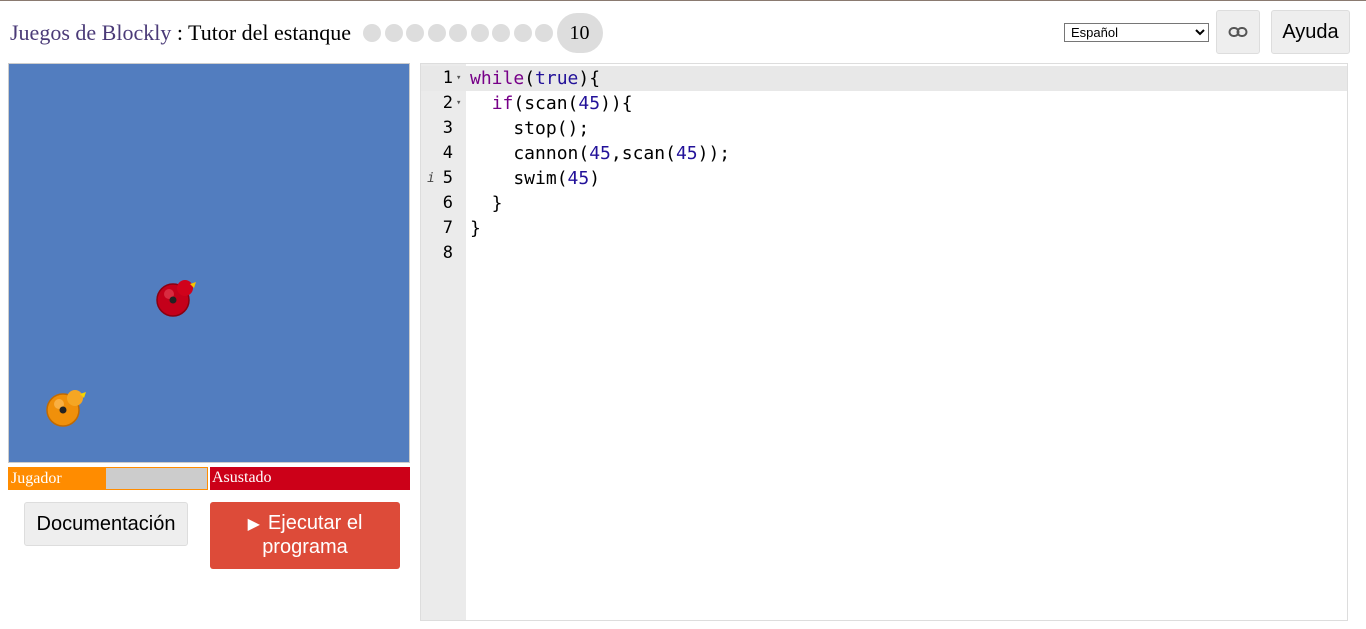 The height and width of the screenshot is (629, 1366). What do you see at coordinates (884, 153) in the screenshot?
I see `code-line: 4 cannon(45,scan(45));` at bounding box center [884, 153].